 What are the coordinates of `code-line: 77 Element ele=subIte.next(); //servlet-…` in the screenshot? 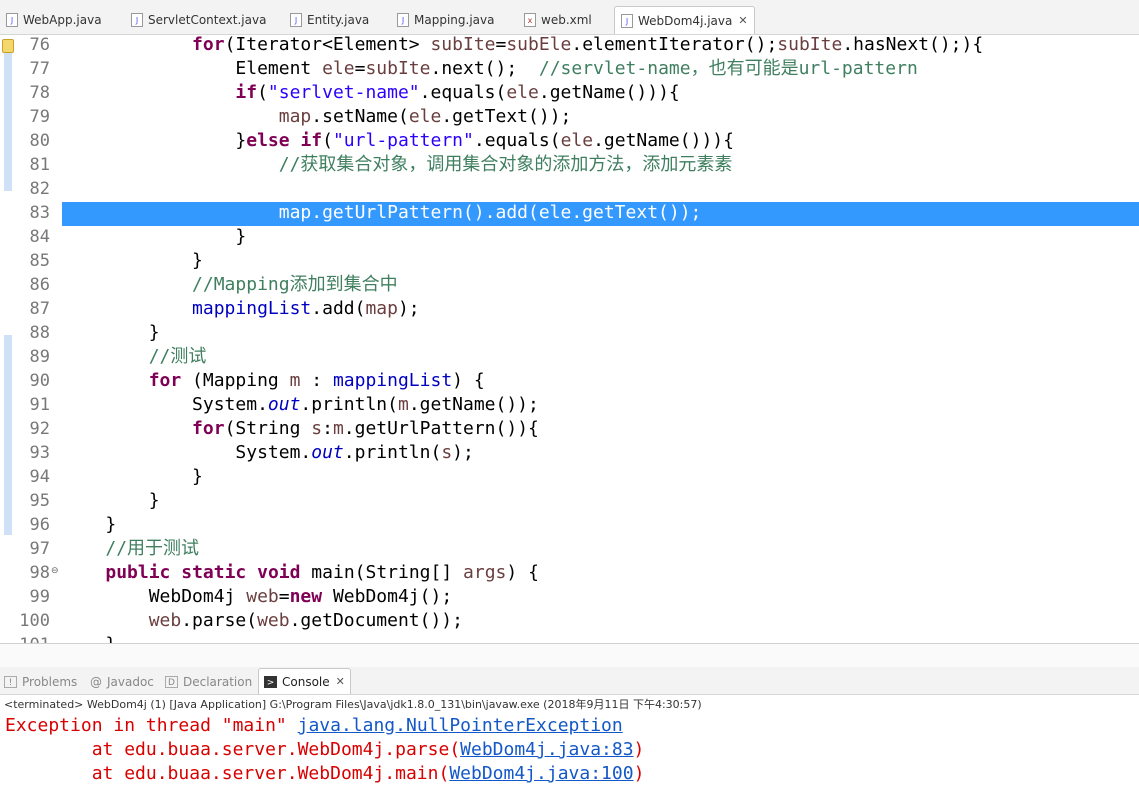 It's located at (569, 69).